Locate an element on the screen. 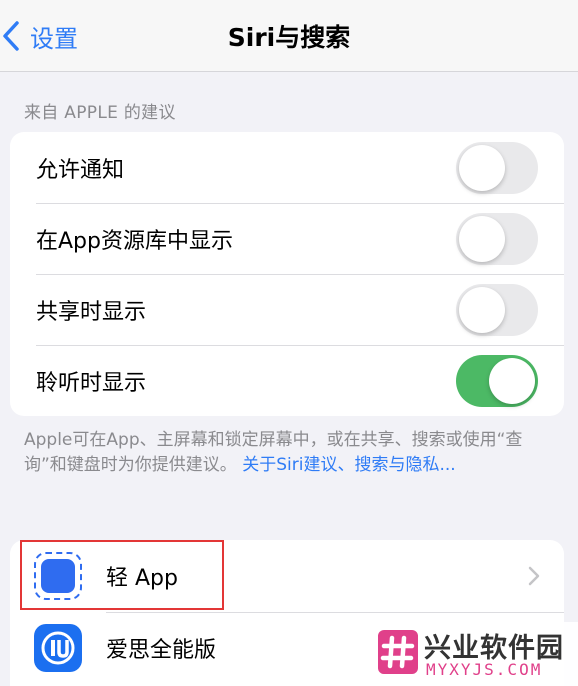 This screenshot has height=686, width=578. navigation-bar: 设置 Siri与搜索 is located at coordinates (289, 36).